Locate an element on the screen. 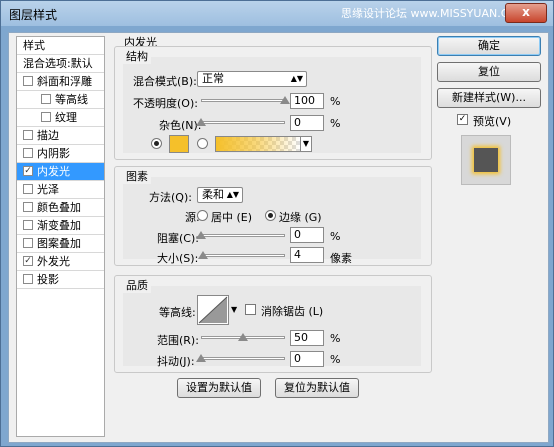  contour-curve-icon is located at coordinates (213, 310).